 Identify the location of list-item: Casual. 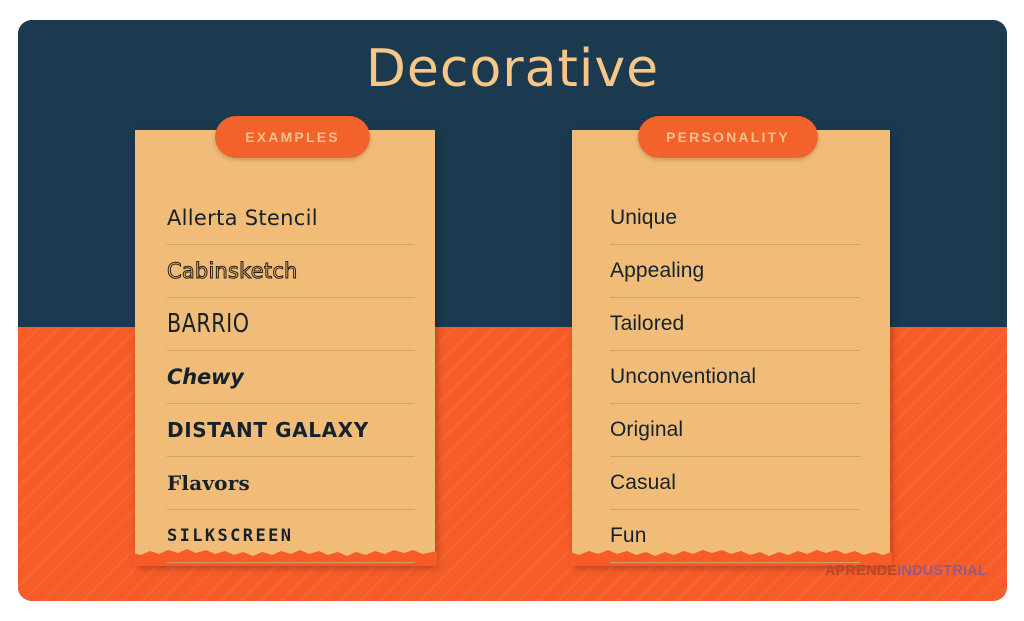
(735, 483).